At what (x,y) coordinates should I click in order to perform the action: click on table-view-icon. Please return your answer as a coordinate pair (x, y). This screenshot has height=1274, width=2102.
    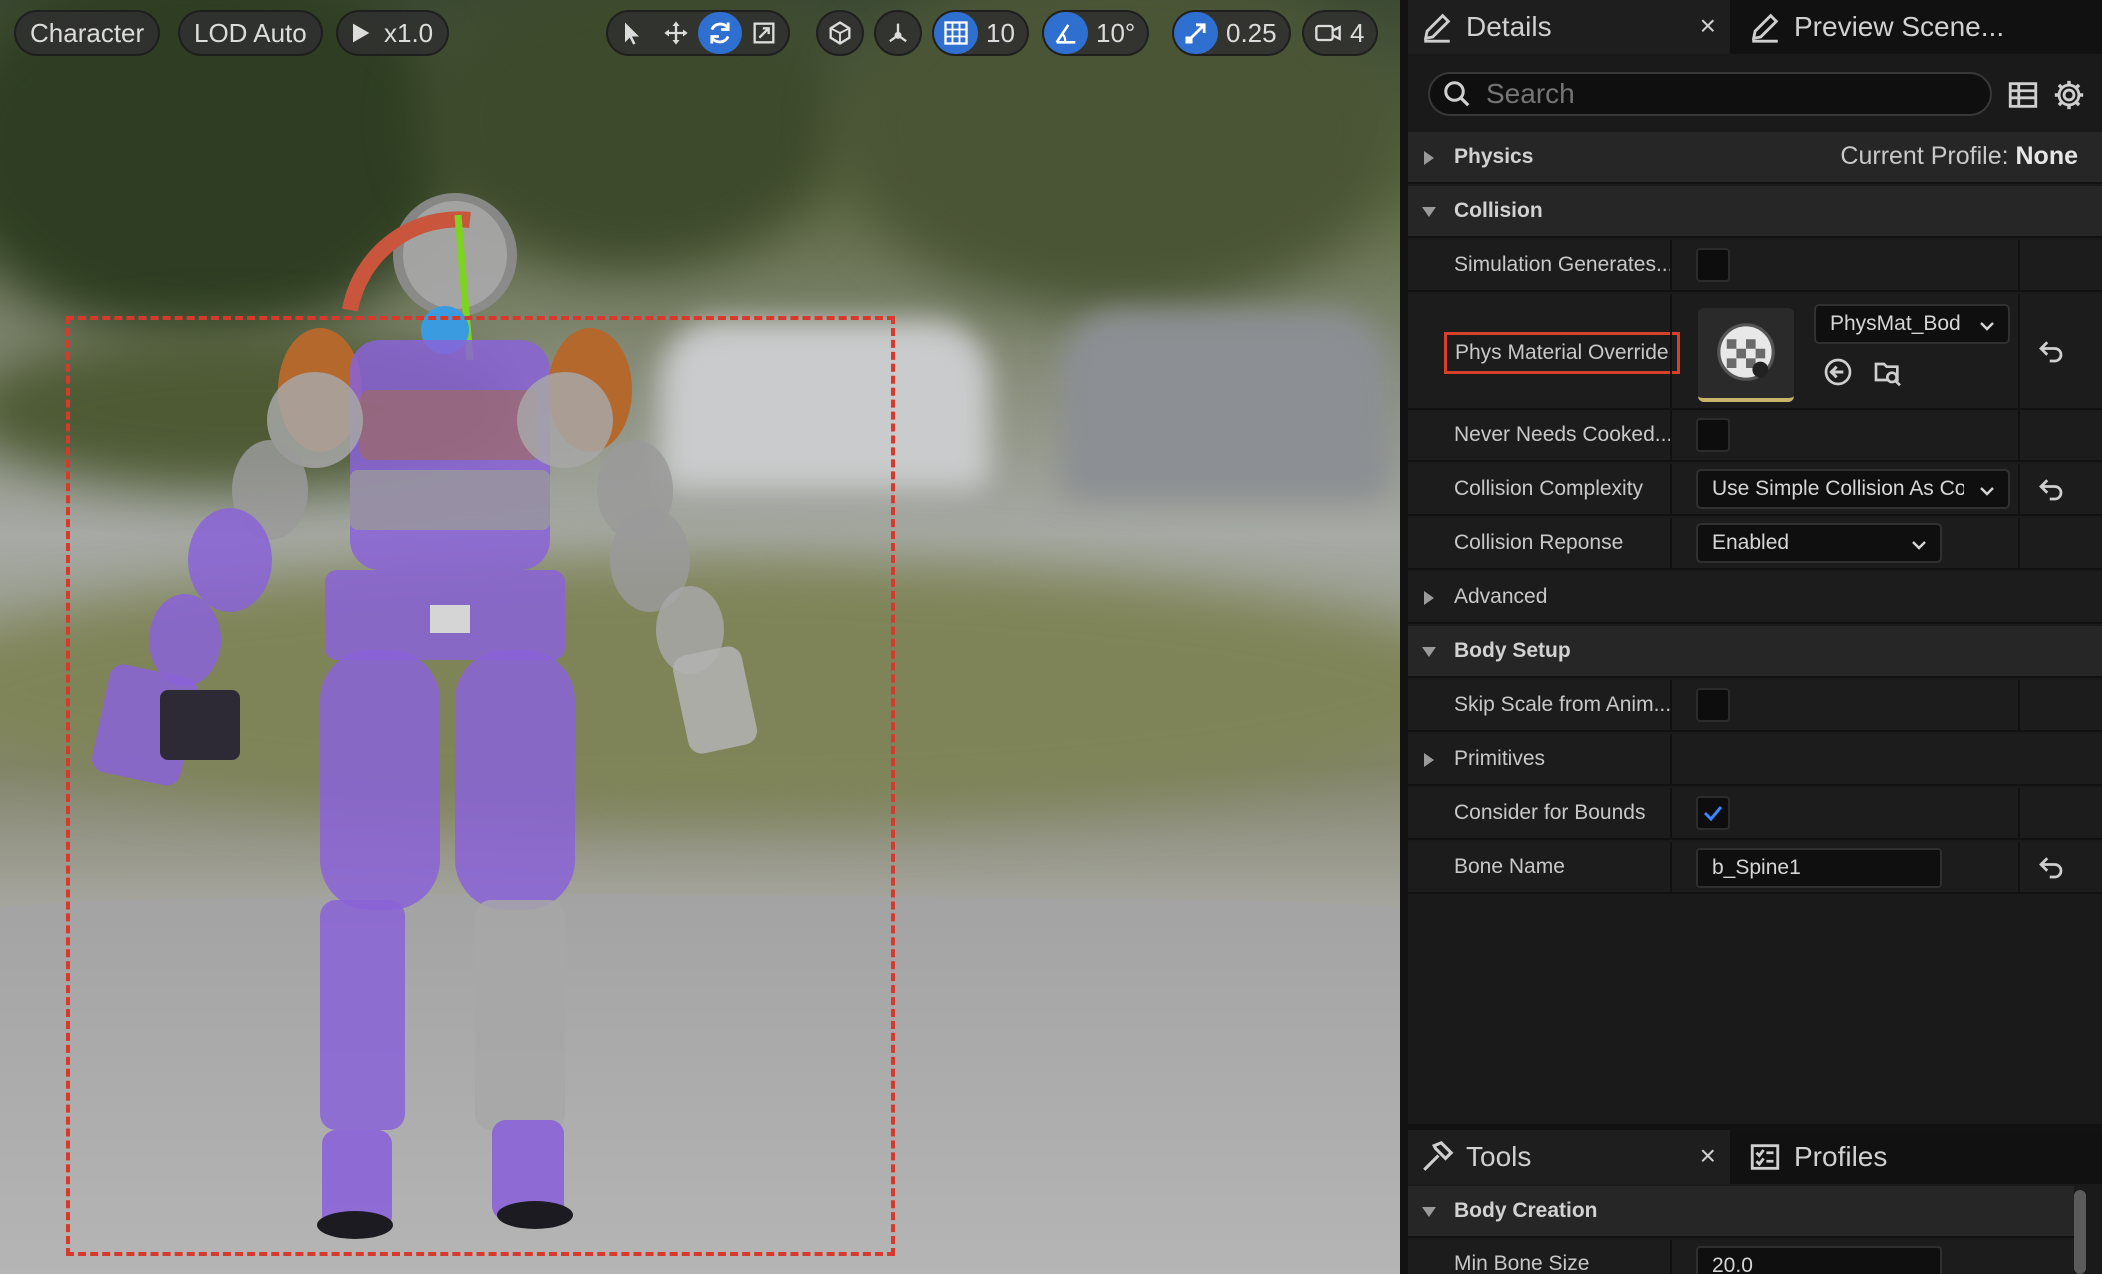
    Looking at the image, I should click on (2023, 95).